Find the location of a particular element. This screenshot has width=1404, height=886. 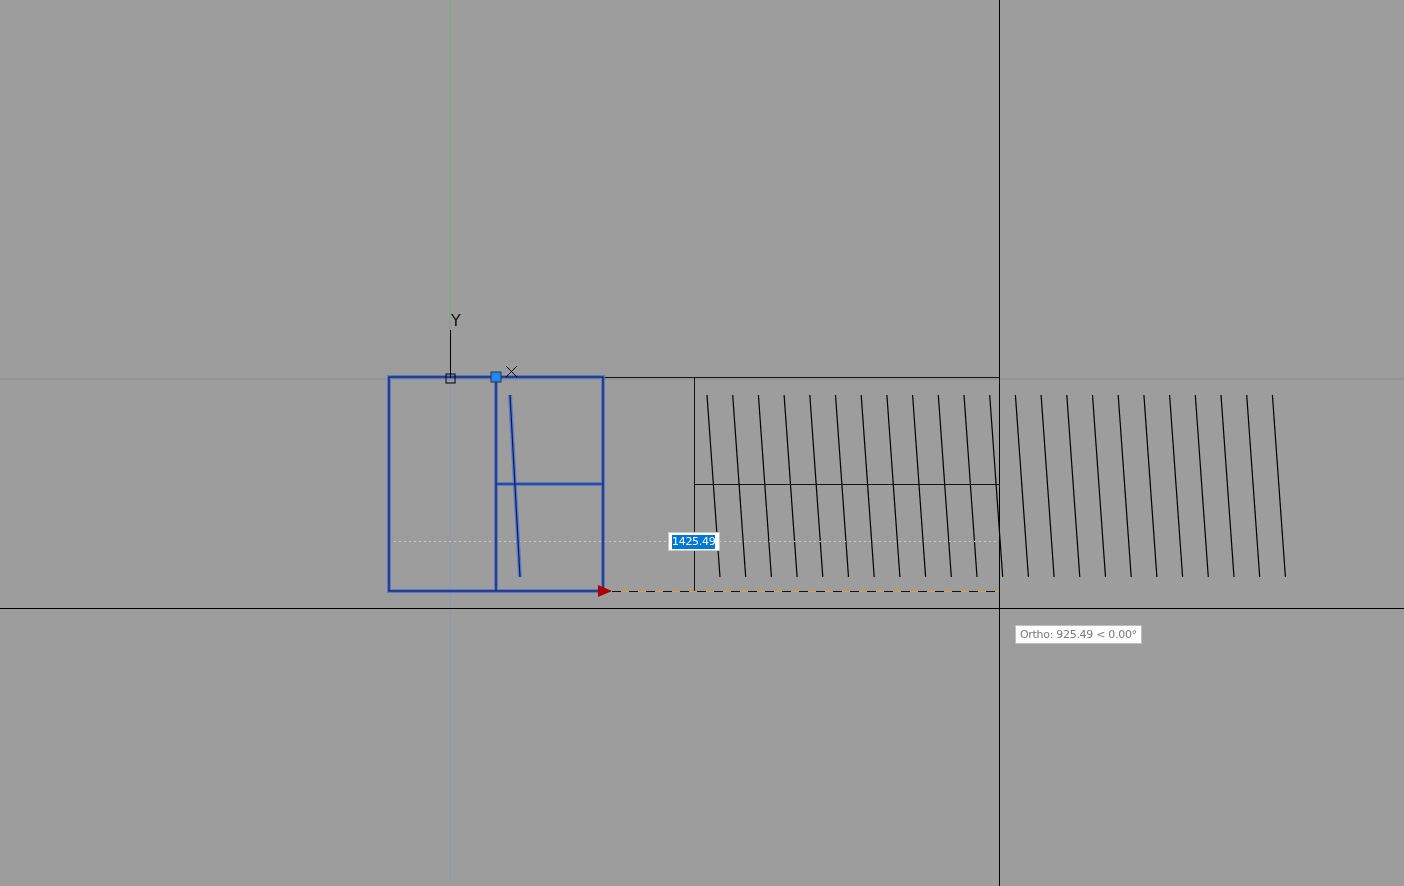

selected-block-outline is located at coordinates (496, 484).